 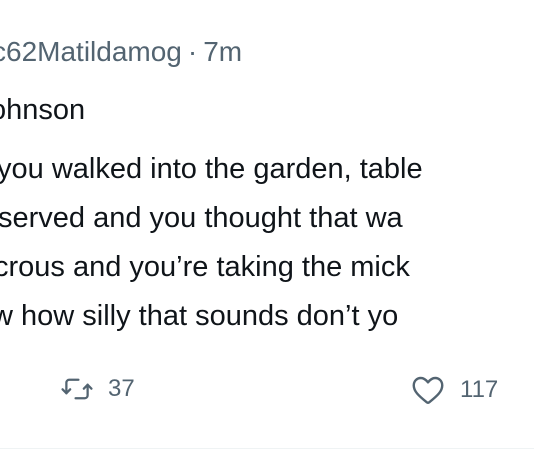 I want to click on tweet-actions: 37 117, so click(x=267, y=390).